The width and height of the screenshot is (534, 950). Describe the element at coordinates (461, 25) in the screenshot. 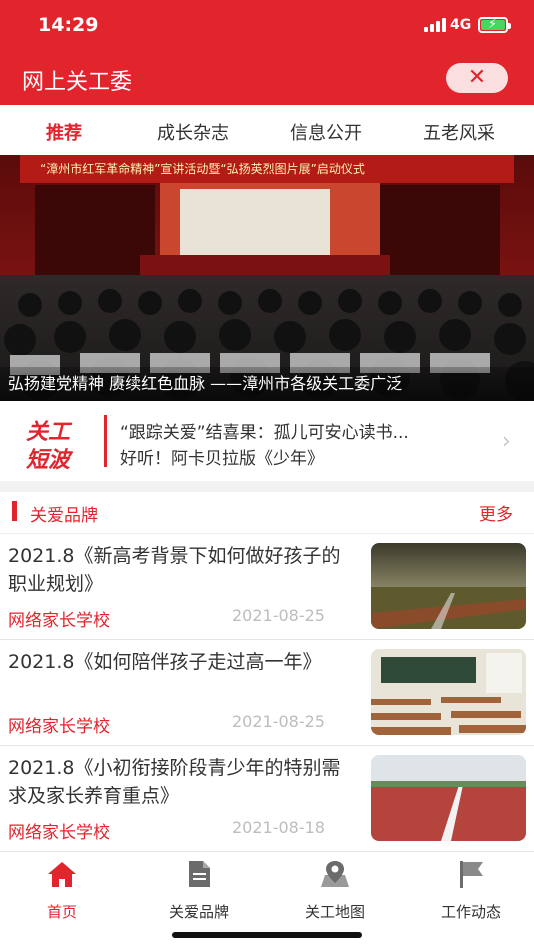

I see `network-label: 4G` at that location.